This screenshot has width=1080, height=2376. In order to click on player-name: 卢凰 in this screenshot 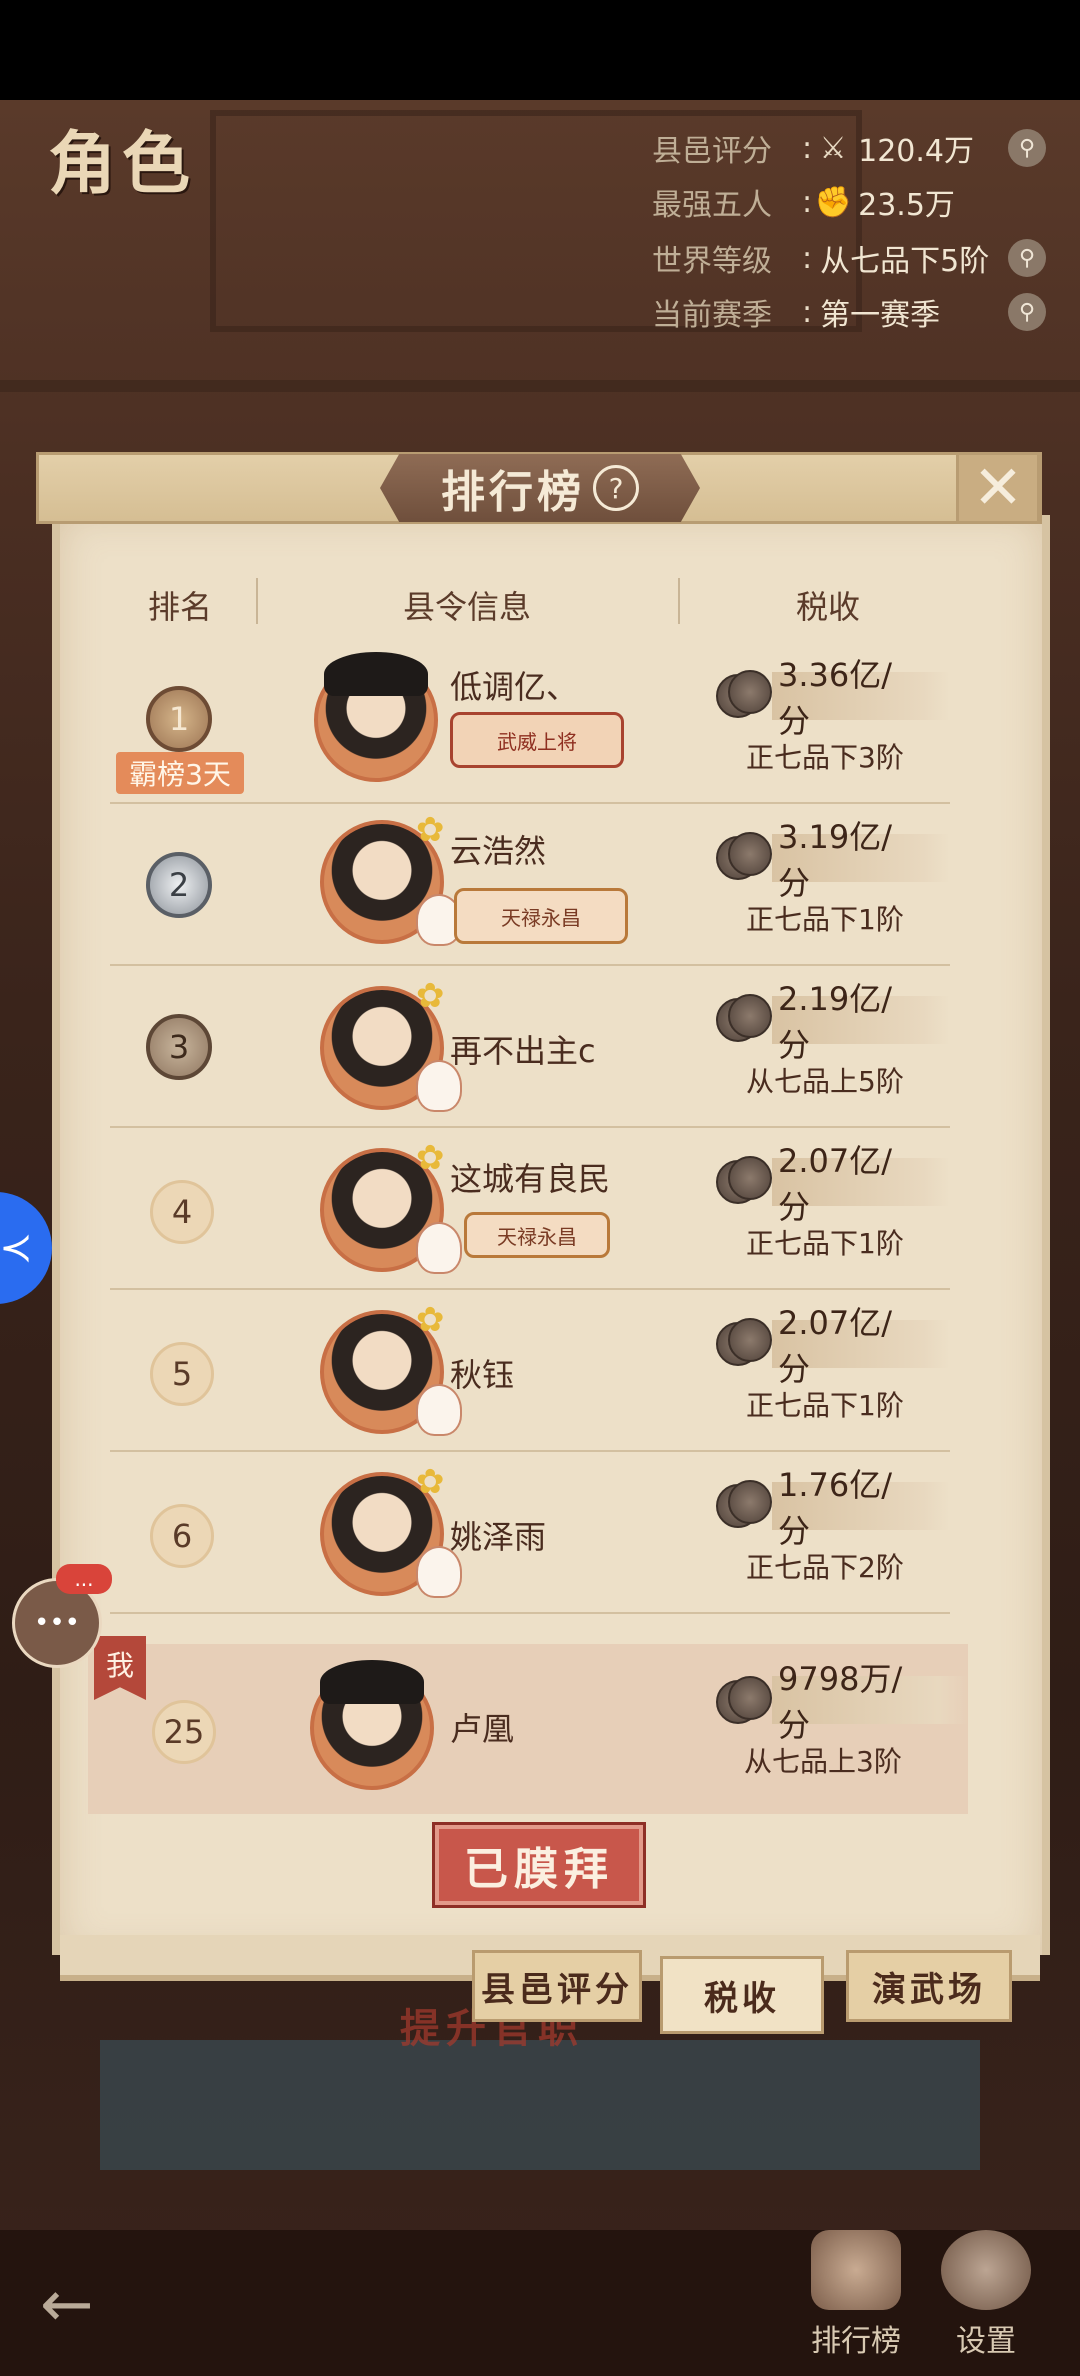, I will do `click(482, 1729)`.